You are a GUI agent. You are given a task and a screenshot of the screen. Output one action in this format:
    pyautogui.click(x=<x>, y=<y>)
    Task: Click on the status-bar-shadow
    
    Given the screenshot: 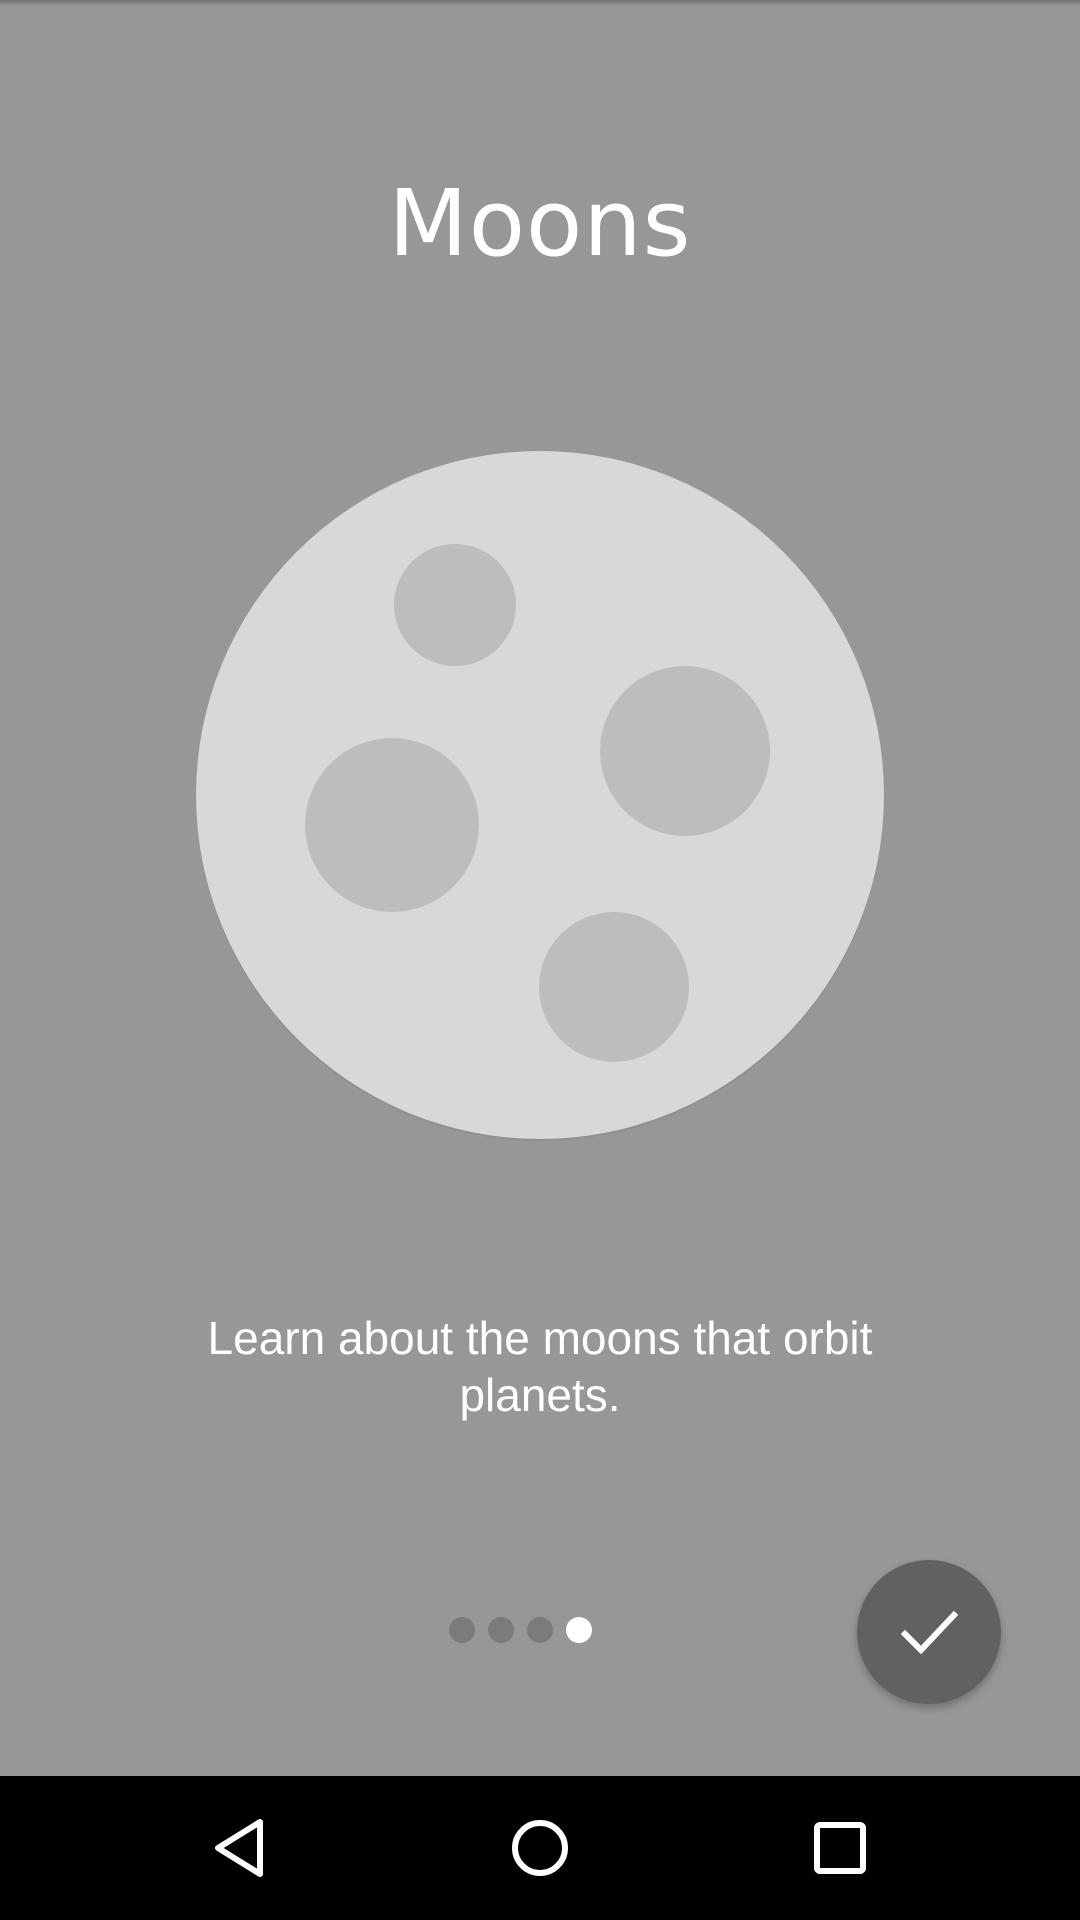 What is the action you would take?
    pyautogui.click(x=540, y=3)
    